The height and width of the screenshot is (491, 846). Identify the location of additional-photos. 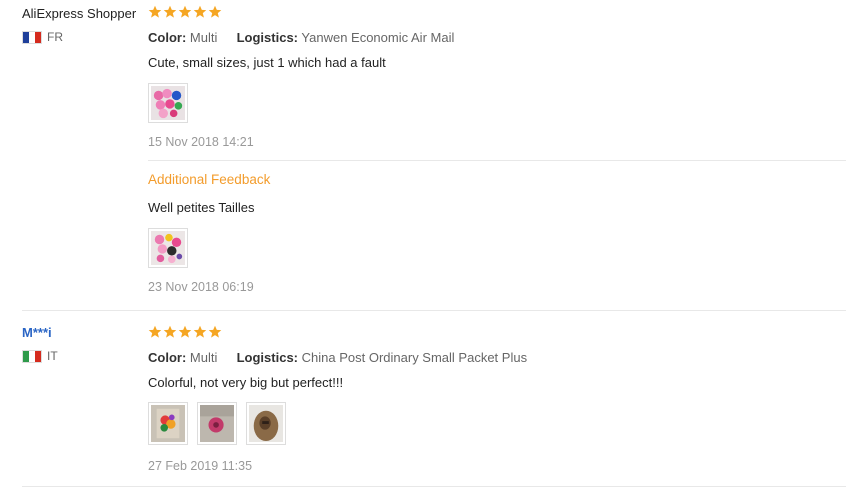
(497, 248).